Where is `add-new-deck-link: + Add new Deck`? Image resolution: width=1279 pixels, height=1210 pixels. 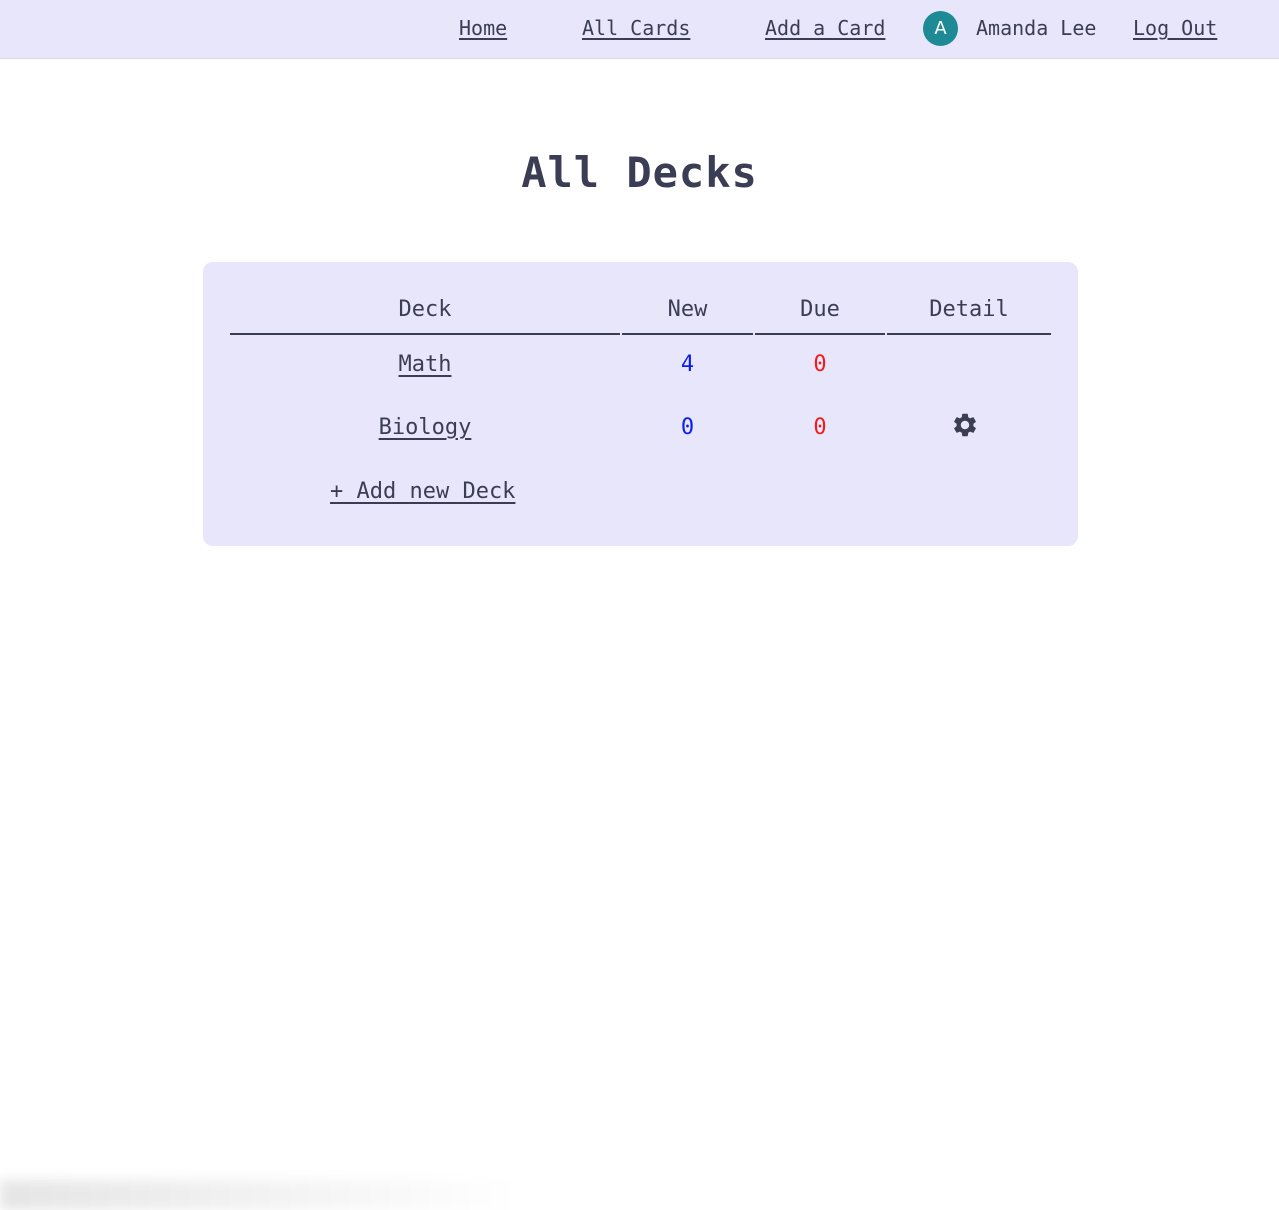
add-new-deck-link: + Add new Deck is located at coordinates (422, 492).